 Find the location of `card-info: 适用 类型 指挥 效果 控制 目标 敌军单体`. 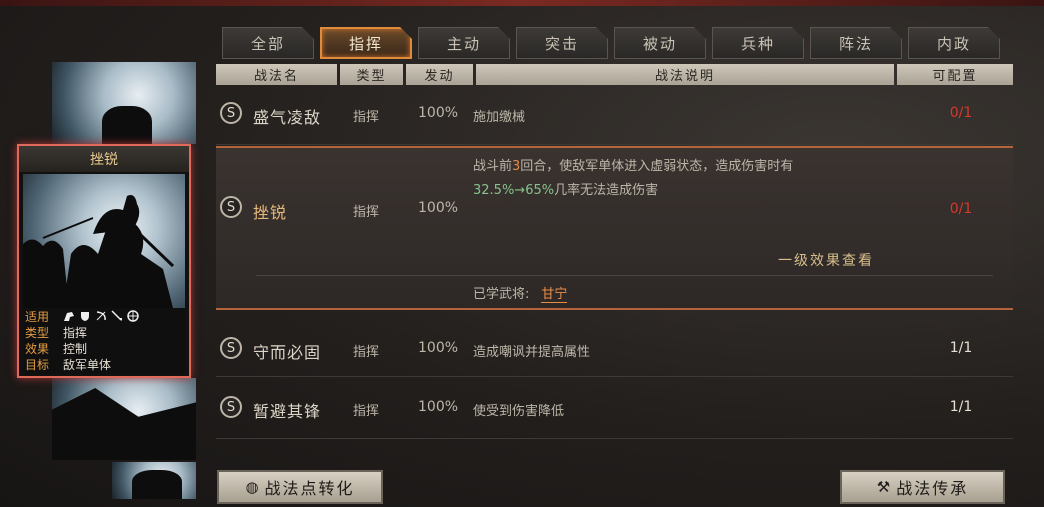

card-info: 适用 类型 指挥 效果 控制 目标 敌军单体 is located at coordinates (104, 341).